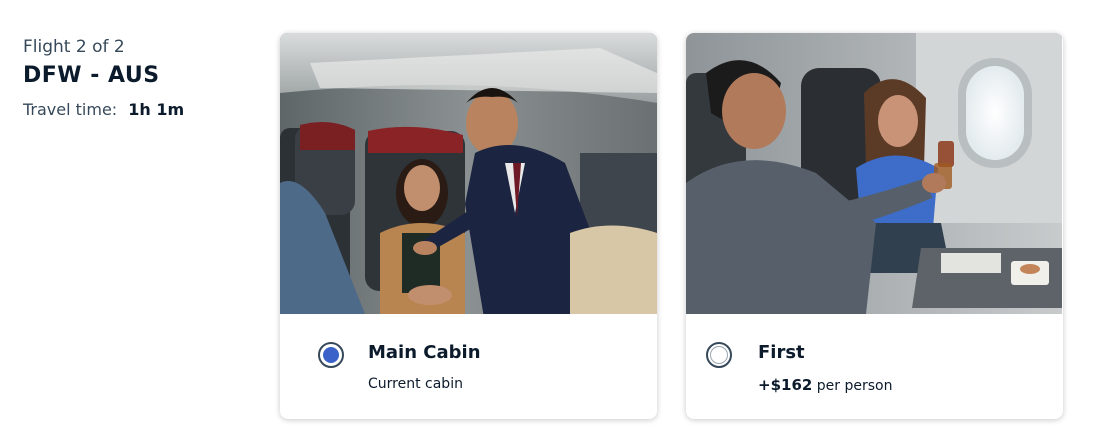 The height and width of the screenshot is (435, 1093). I want to click on cabin-name: Main Cabin, so click(424, 352).